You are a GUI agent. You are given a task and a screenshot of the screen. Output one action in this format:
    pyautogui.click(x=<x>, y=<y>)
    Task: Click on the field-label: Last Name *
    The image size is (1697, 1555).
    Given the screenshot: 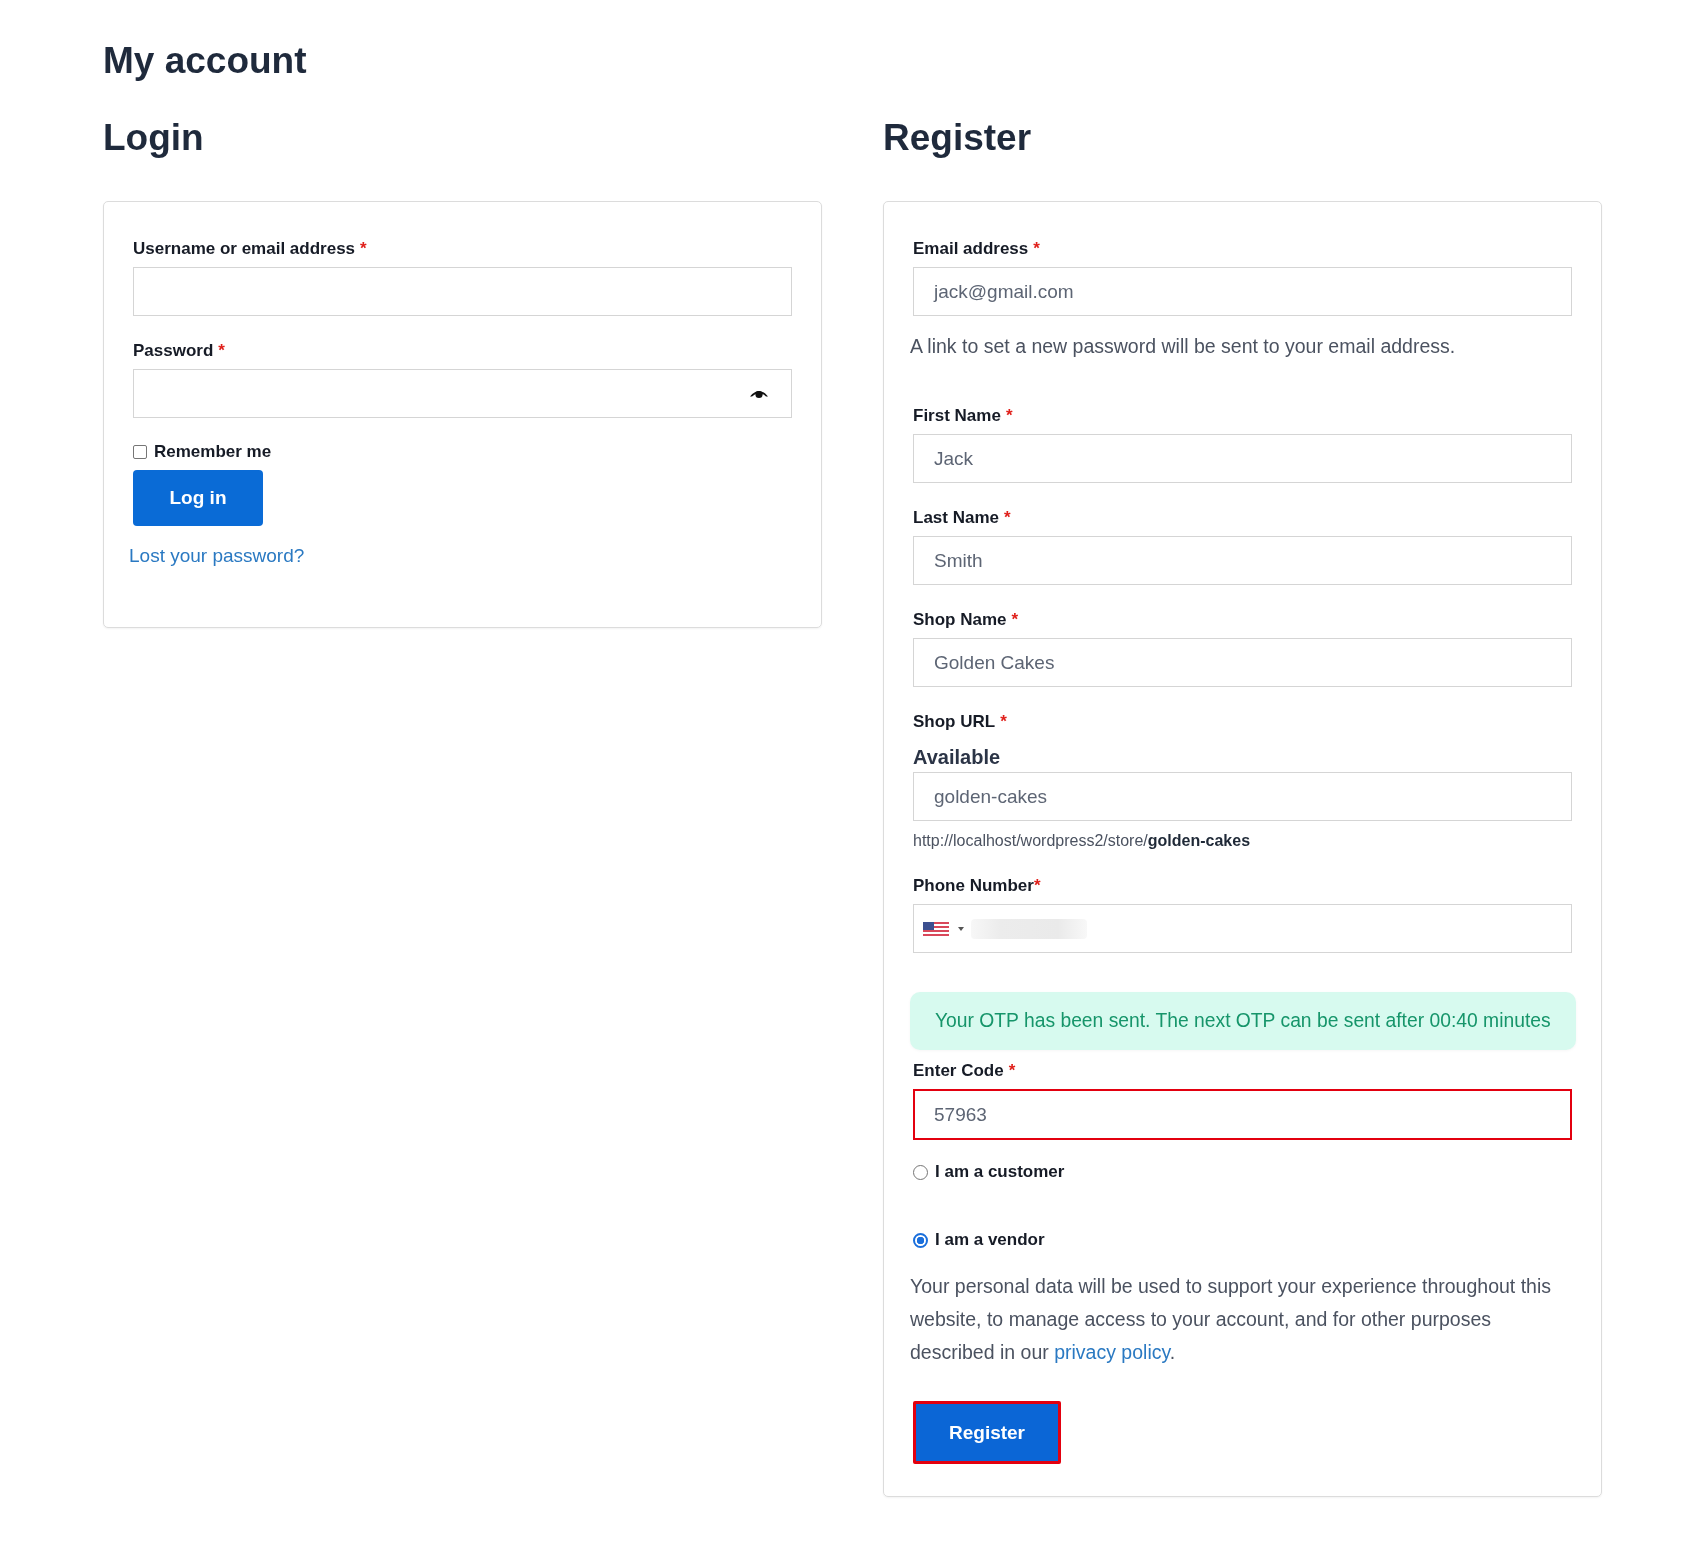 What is the action you would take?
    pyautogui.click(x=962, y=518)
    